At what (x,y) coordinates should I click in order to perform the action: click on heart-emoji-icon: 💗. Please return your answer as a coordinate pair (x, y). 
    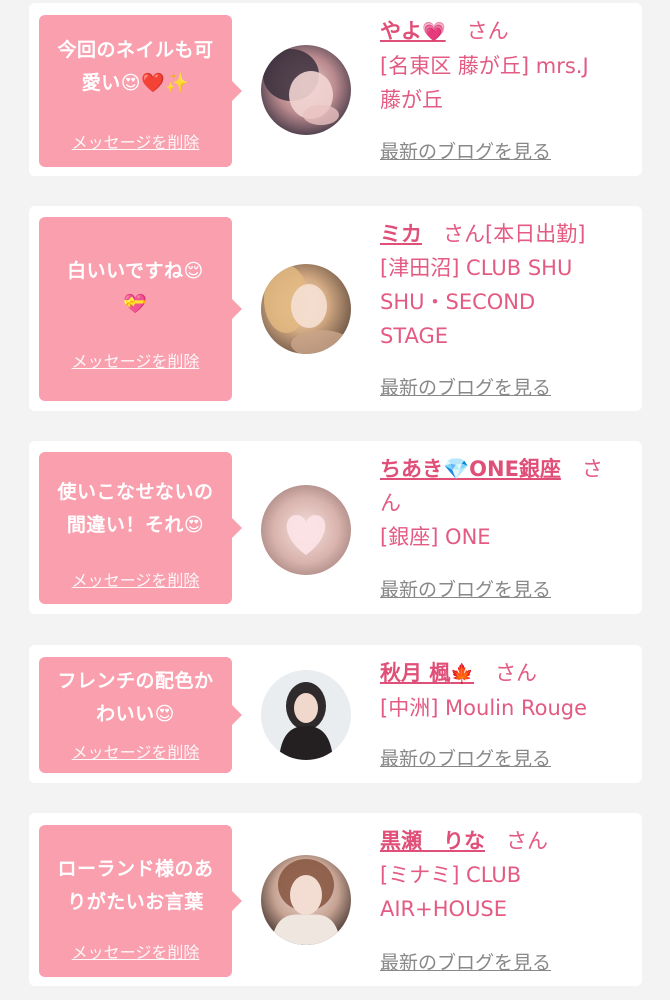
    Looking at the image, I should click on (434, 32).